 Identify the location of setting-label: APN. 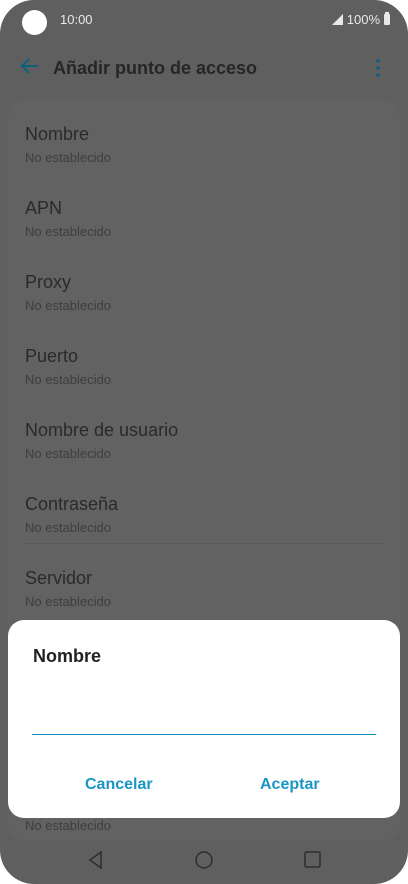
(44, 208).